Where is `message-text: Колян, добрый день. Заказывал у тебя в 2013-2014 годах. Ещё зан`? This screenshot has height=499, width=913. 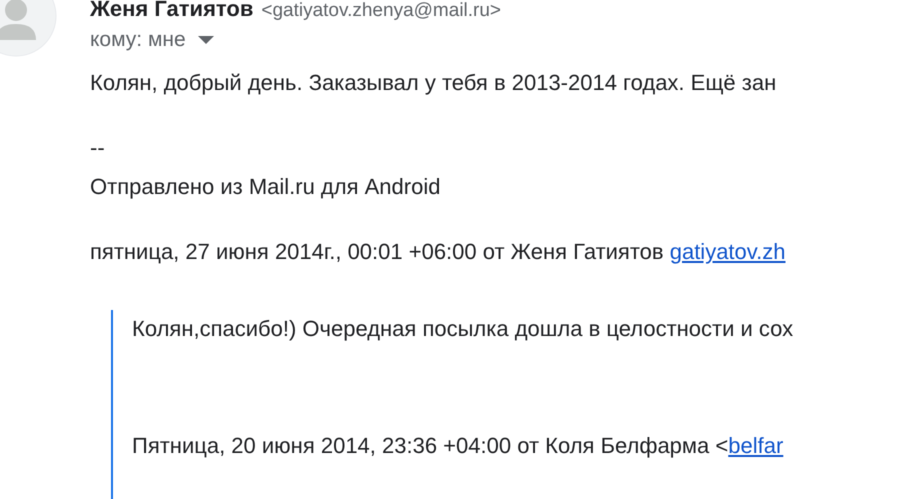
message-text: Колян, добрый день. Заказывал у тебя в 2013-2014 годах. Ещё зан is located at coordinates (434, 83).